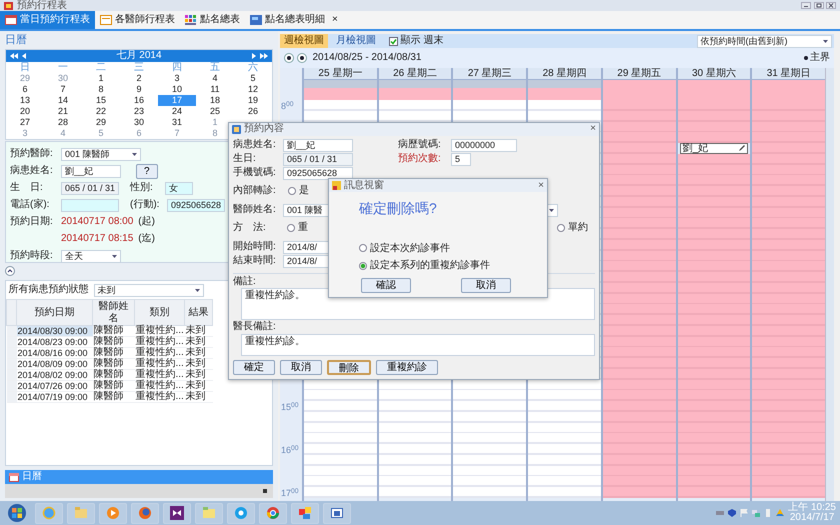 The image size is (840, 525). I want to click on field-label: 預約時段:, so click(32, 256).